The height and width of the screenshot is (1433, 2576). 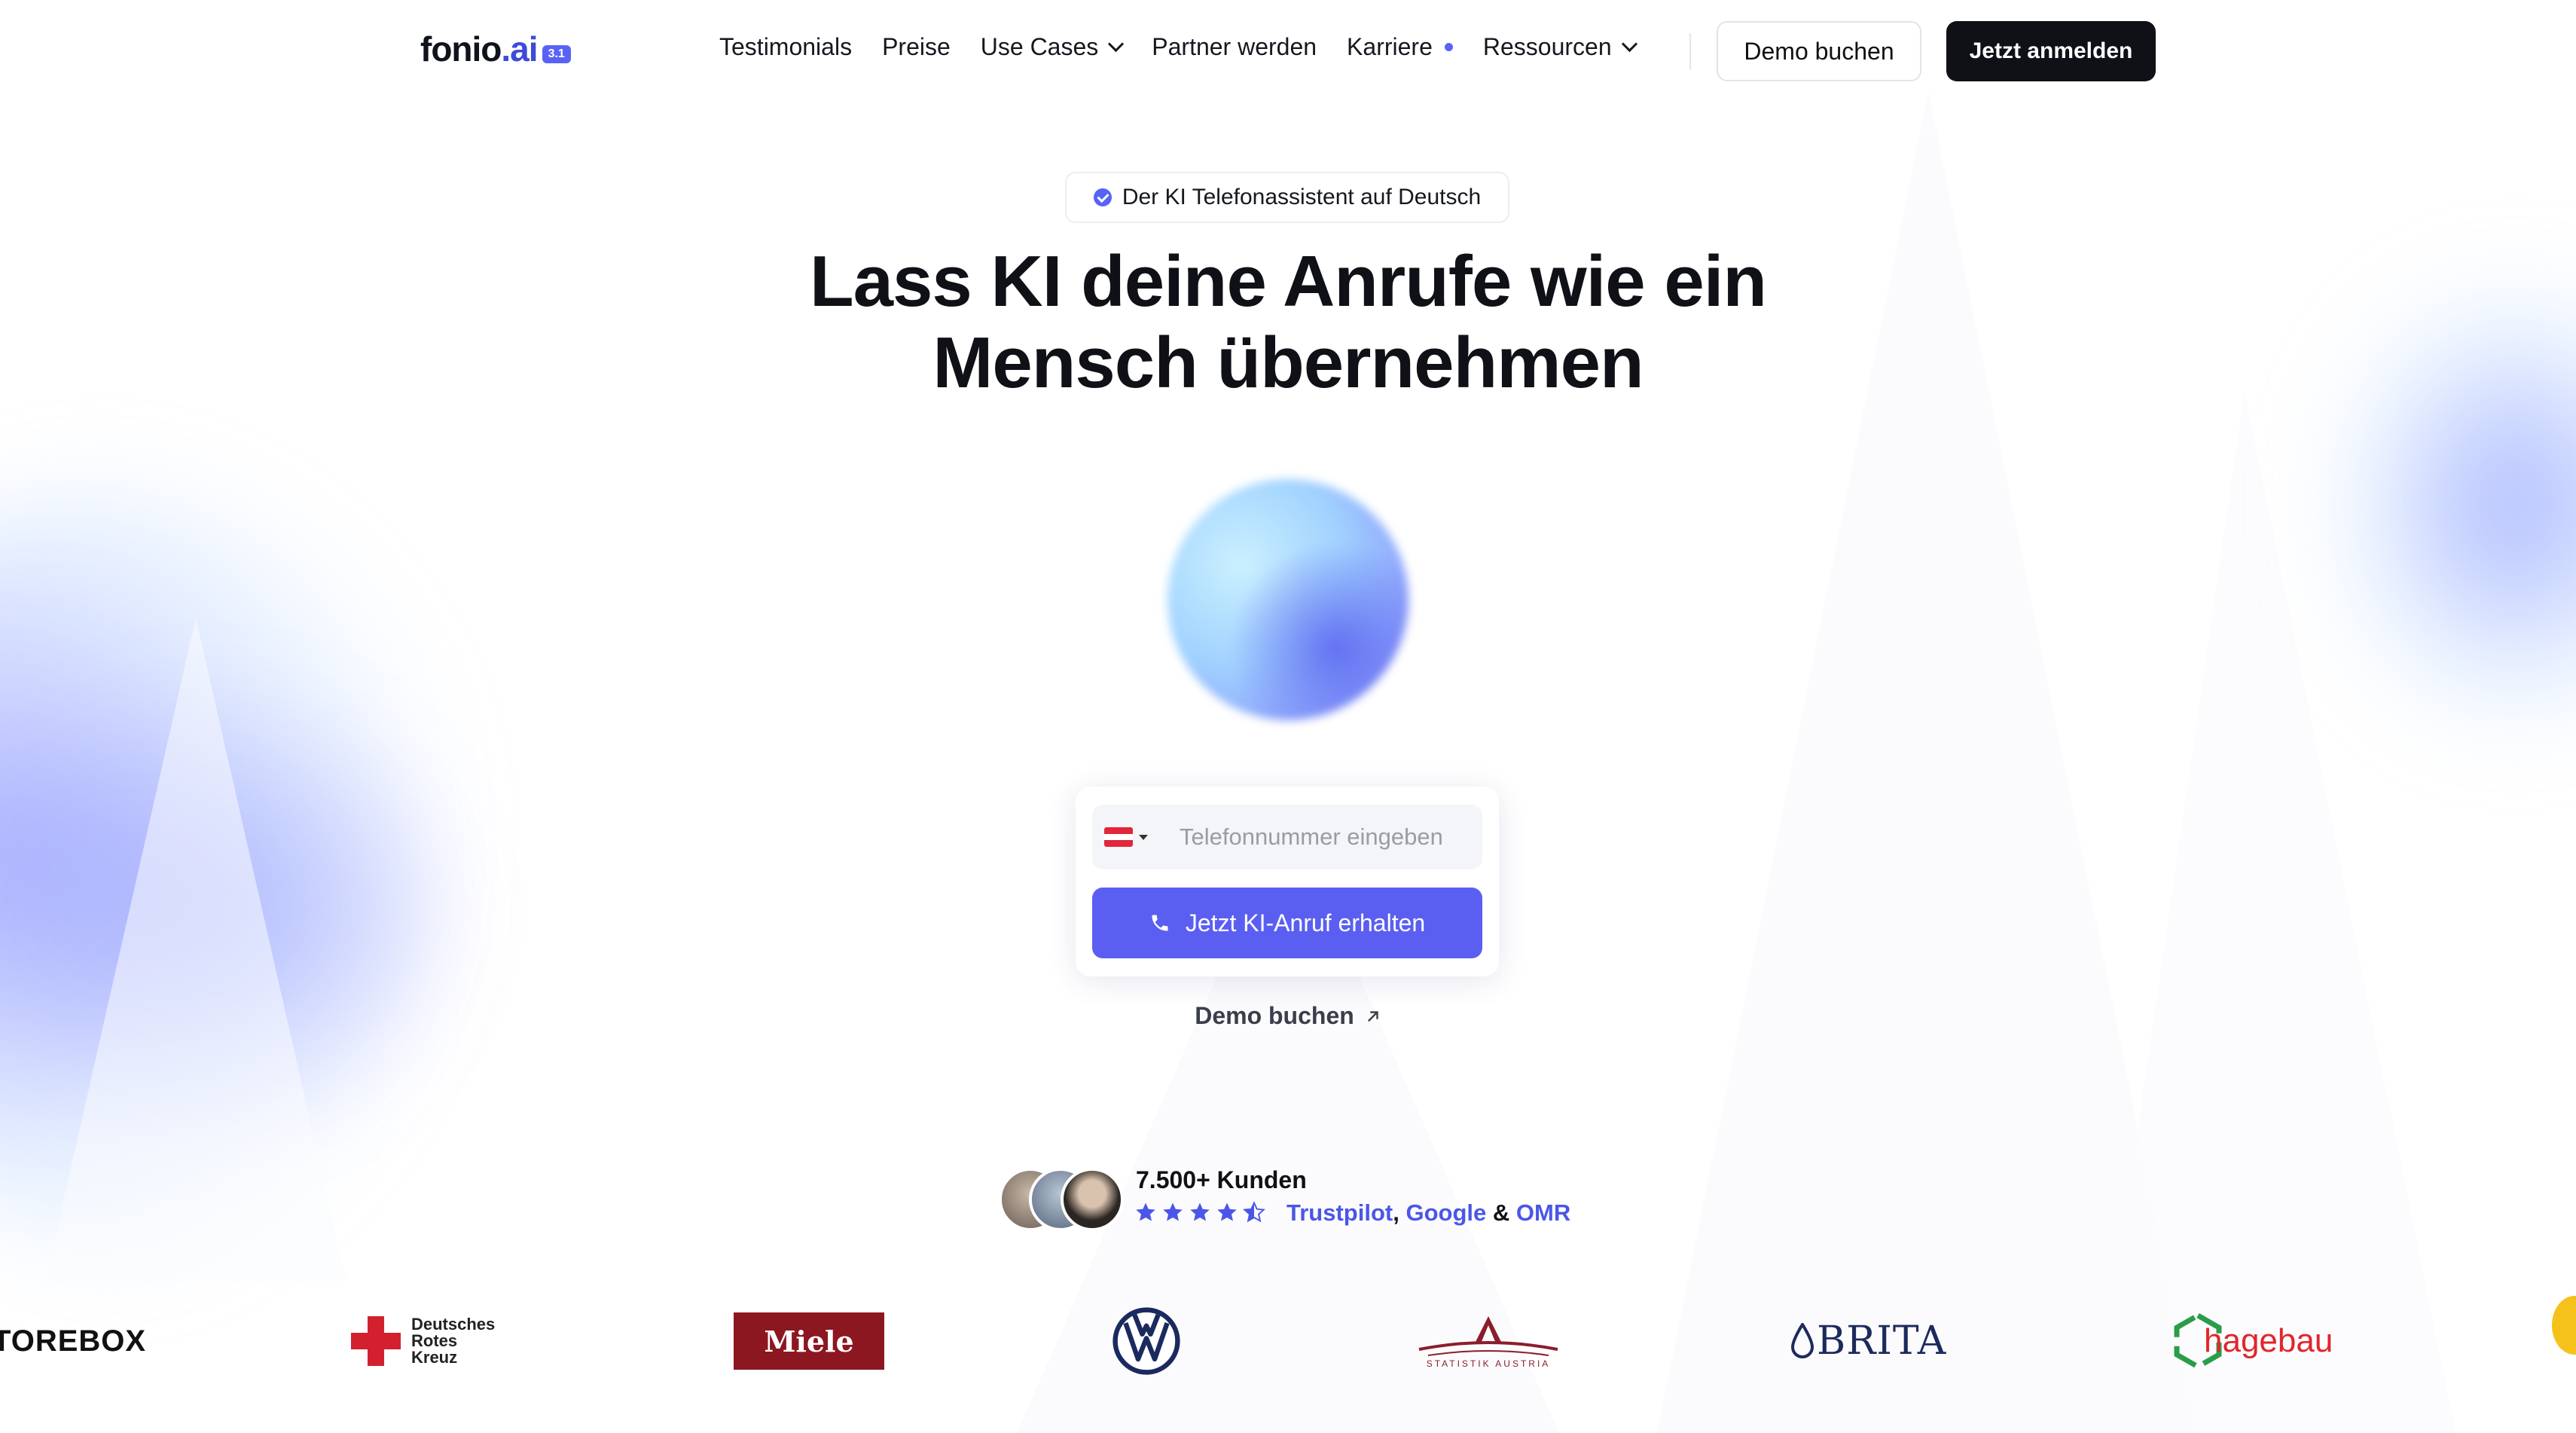 I want to click on arrow-up-right-icon, so click(x=1373, y=1016).